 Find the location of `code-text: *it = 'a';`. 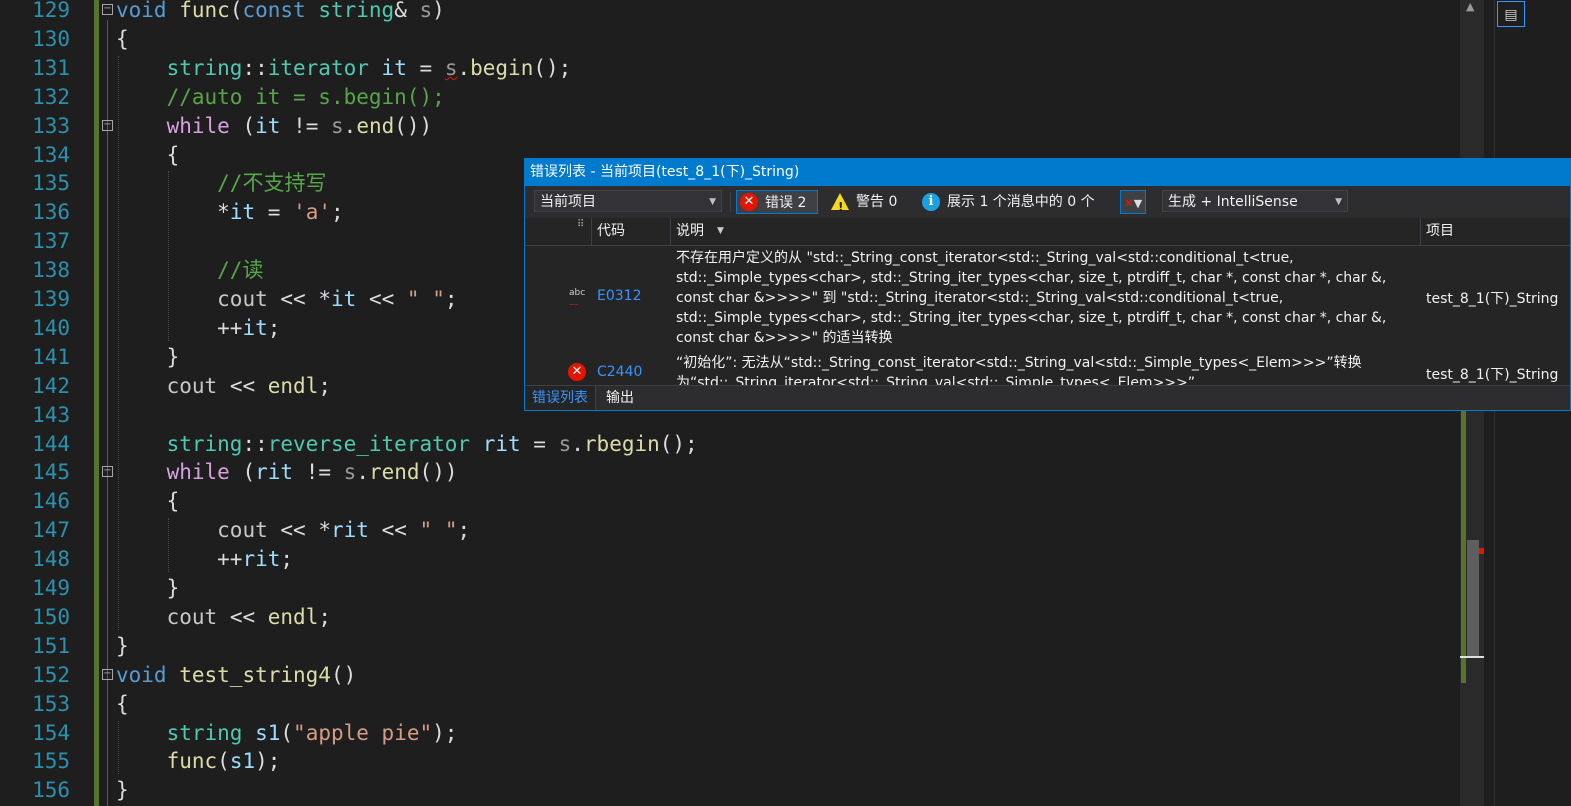

code-text: *it = 'a'; is located at coordinates (280, 212).